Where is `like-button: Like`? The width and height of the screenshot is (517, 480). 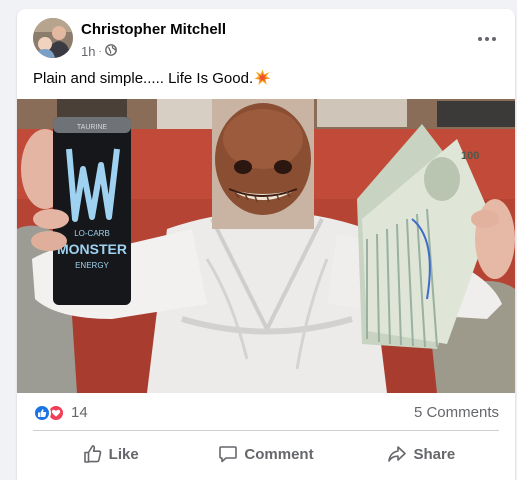
like-button: Like is located at coordinates (110, 454).